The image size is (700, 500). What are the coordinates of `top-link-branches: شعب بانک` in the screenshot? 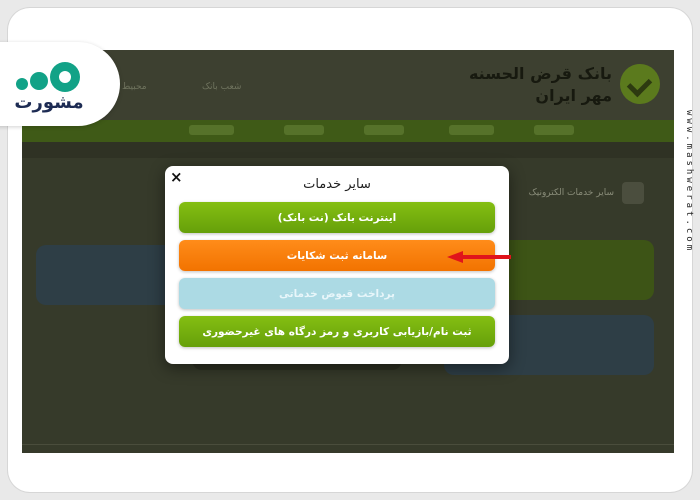 It's located at (221, 87).